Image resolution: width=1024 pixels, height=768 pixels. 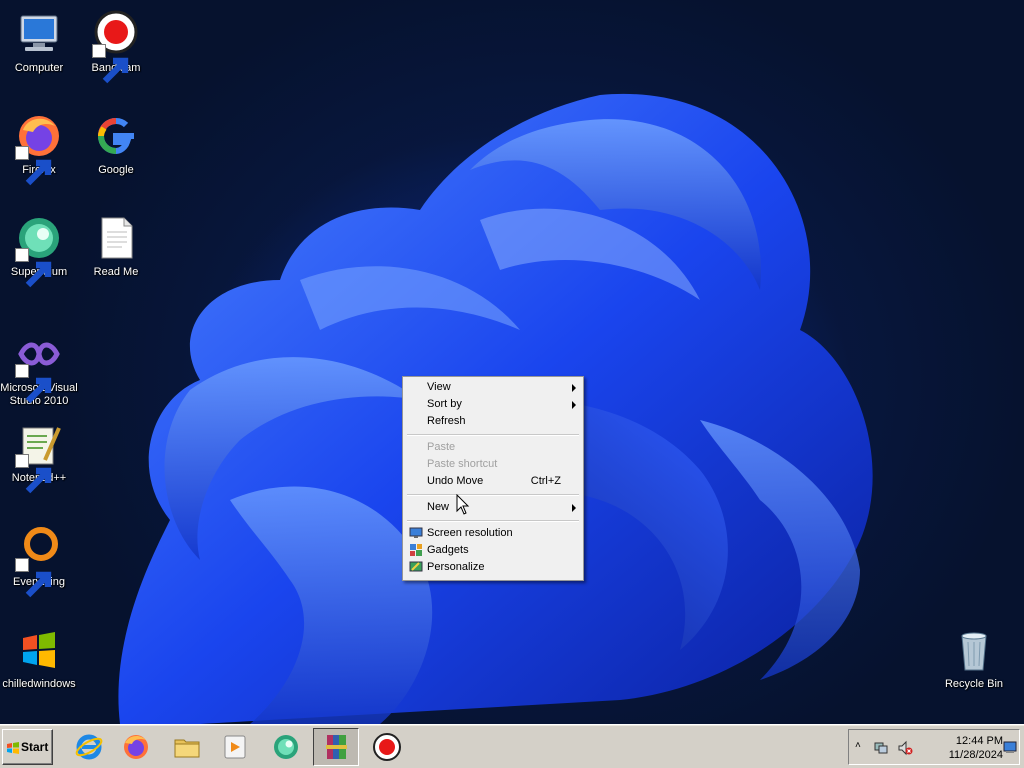 I want to click on internet-explorer-icon, so click(x=89, y=747).